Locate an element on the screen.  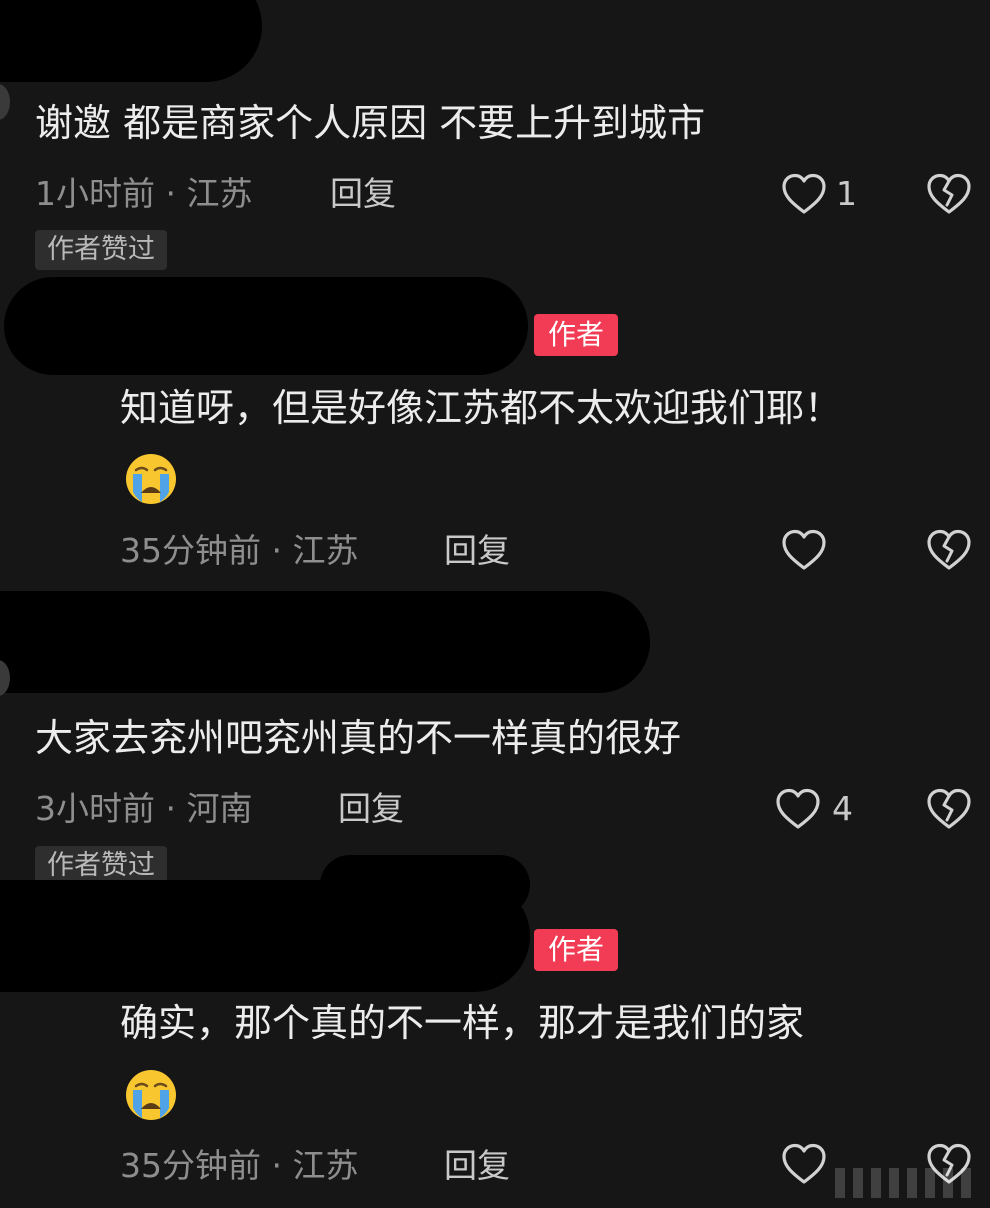
watermark is located at coordinates (905, 1183).